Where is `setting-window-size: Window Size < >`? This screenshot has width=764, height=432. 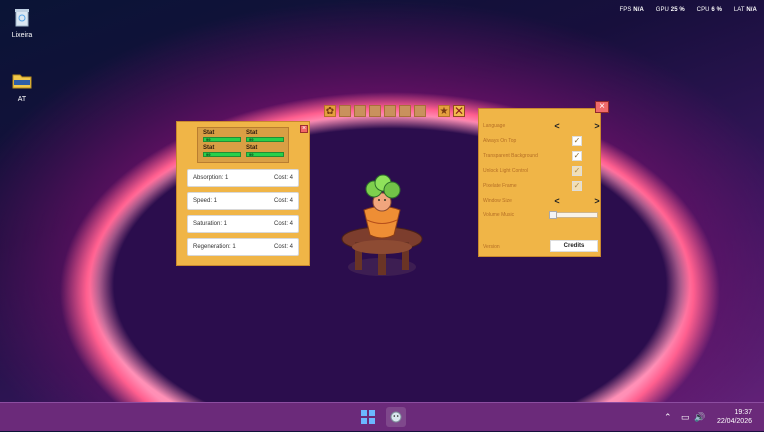
setting-window-size: Window Size < > is located at coordinates (541, 202).